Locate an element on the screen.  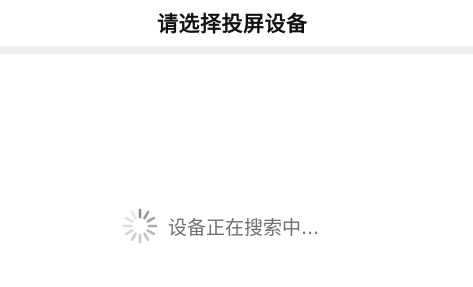
page-title: 请选择投屏设备 is located at coordinates (232, 24).